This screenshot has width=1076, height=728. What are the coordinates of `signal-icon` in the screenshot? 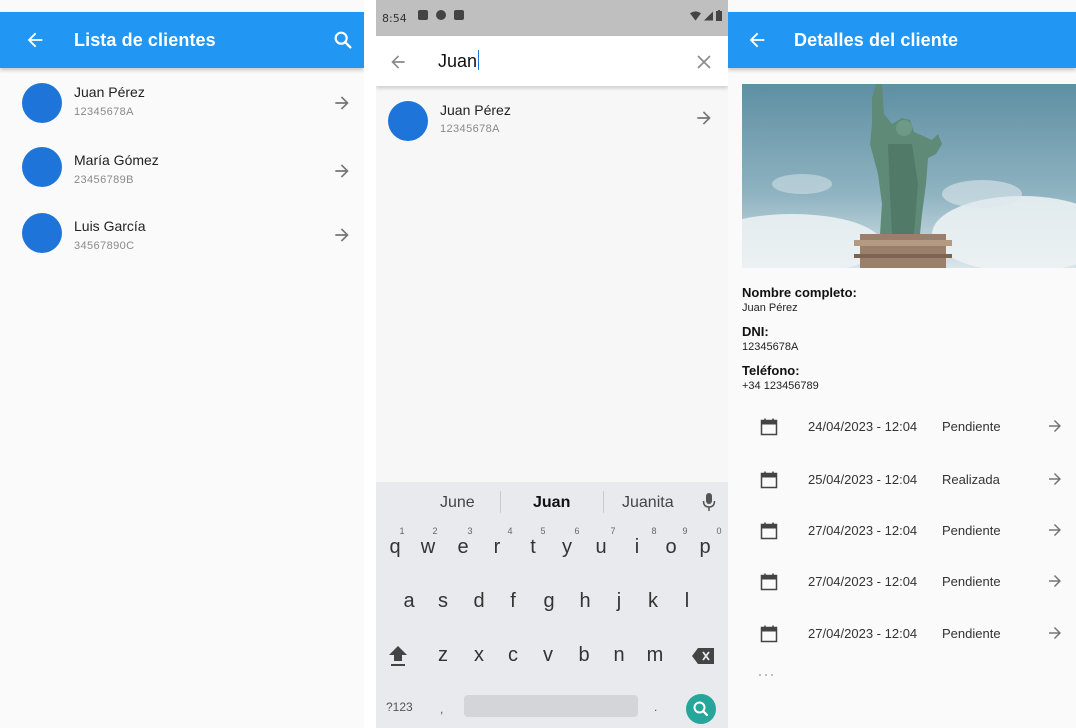 It's located at (708, 15).